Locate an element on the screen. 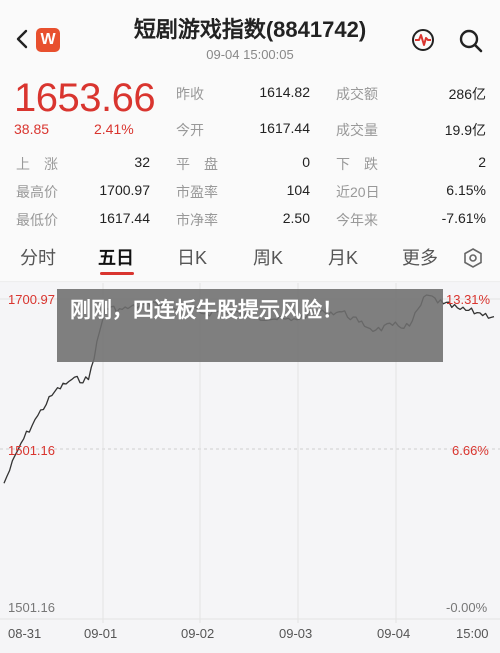 The image size is (500, 653). x-label-2: 09-02 is located at coordinates (198, 633).